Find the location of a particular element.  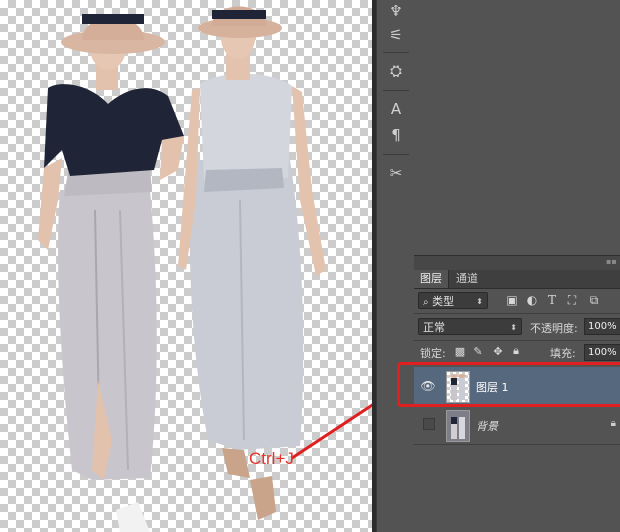

opacity-label: 不透明度: is located at coordinates (554, 328).